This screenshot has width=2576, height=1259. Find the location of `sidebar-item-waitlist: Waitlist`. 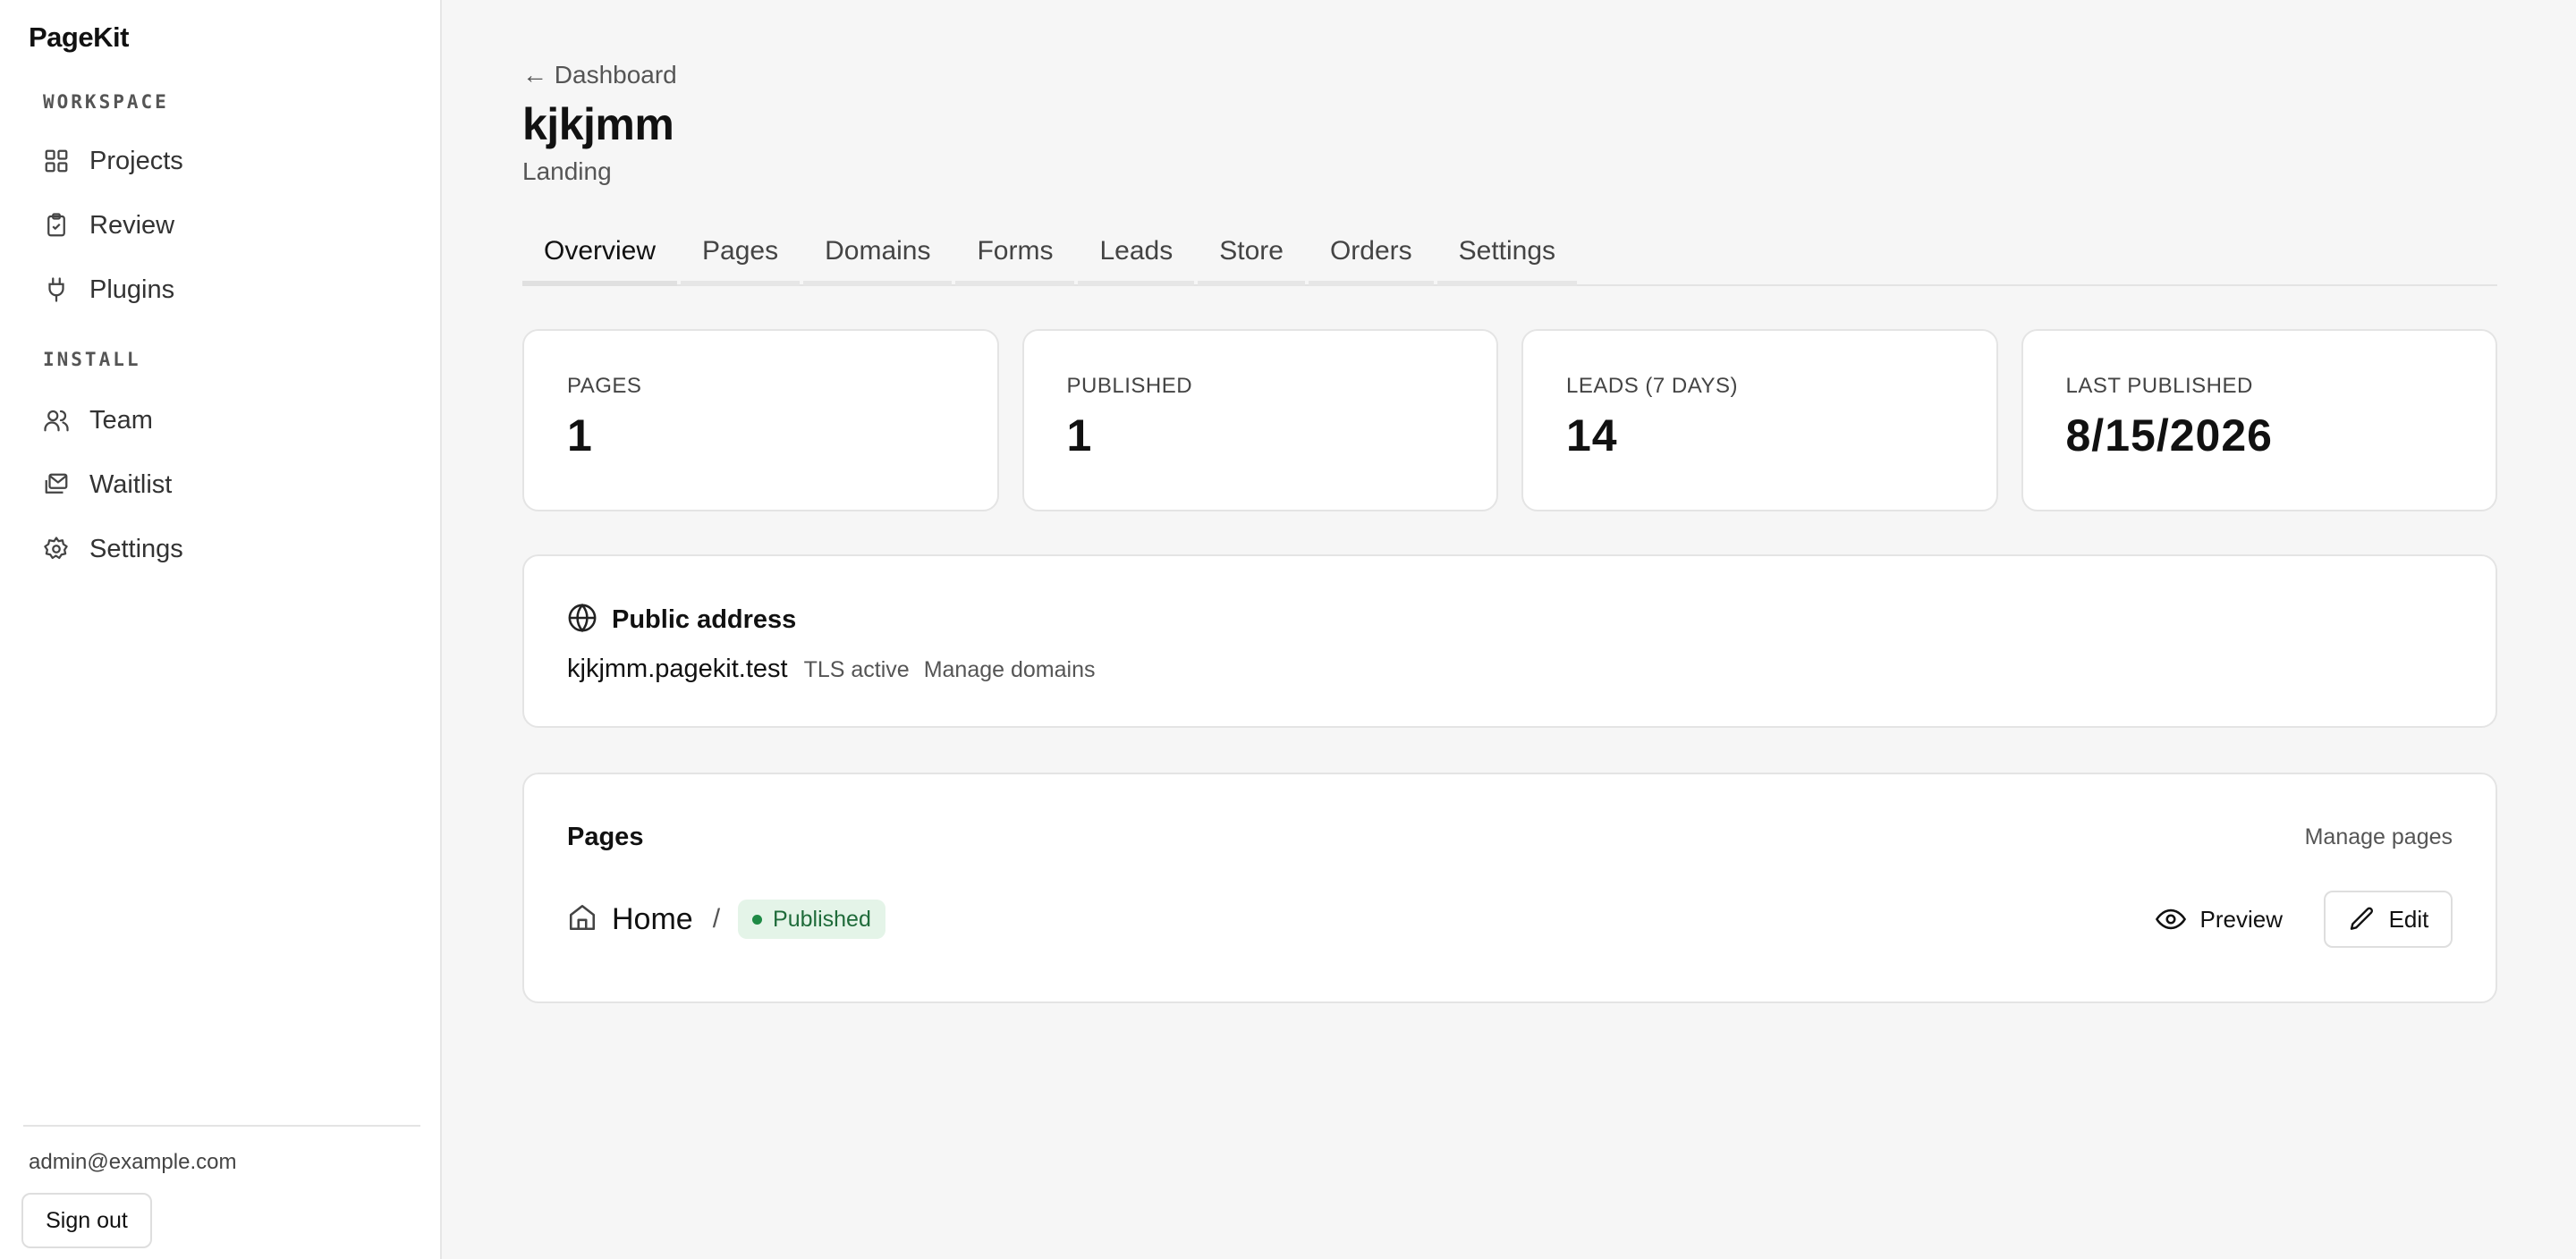

sidebar-item-waitlist: Waitlist is located at coordinates (222, 485).